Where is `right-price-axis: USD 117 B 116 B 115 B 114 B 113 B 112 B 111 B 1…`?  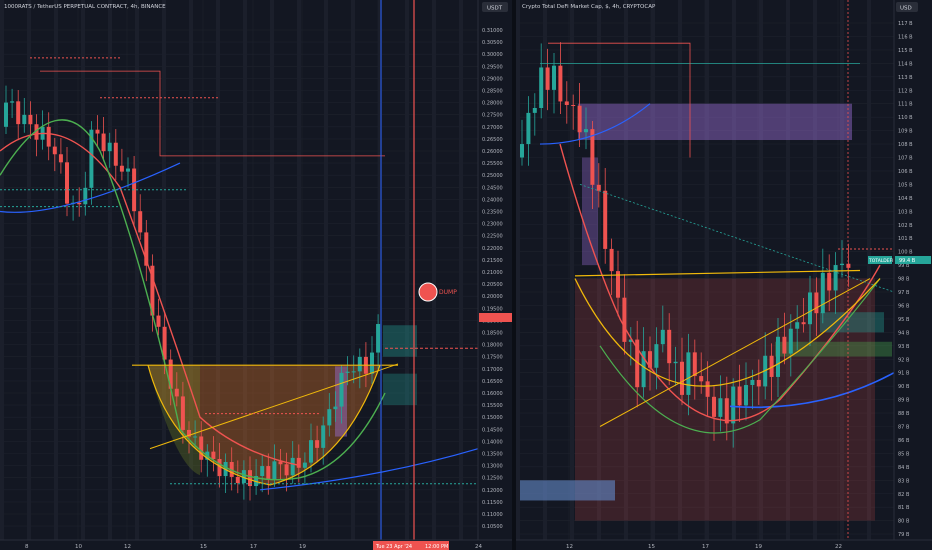
right-price-axis: USD 117 B 116 B 115 B 114 B 113 B 112 B 111 B 1… is located at coordinates (912, 270).